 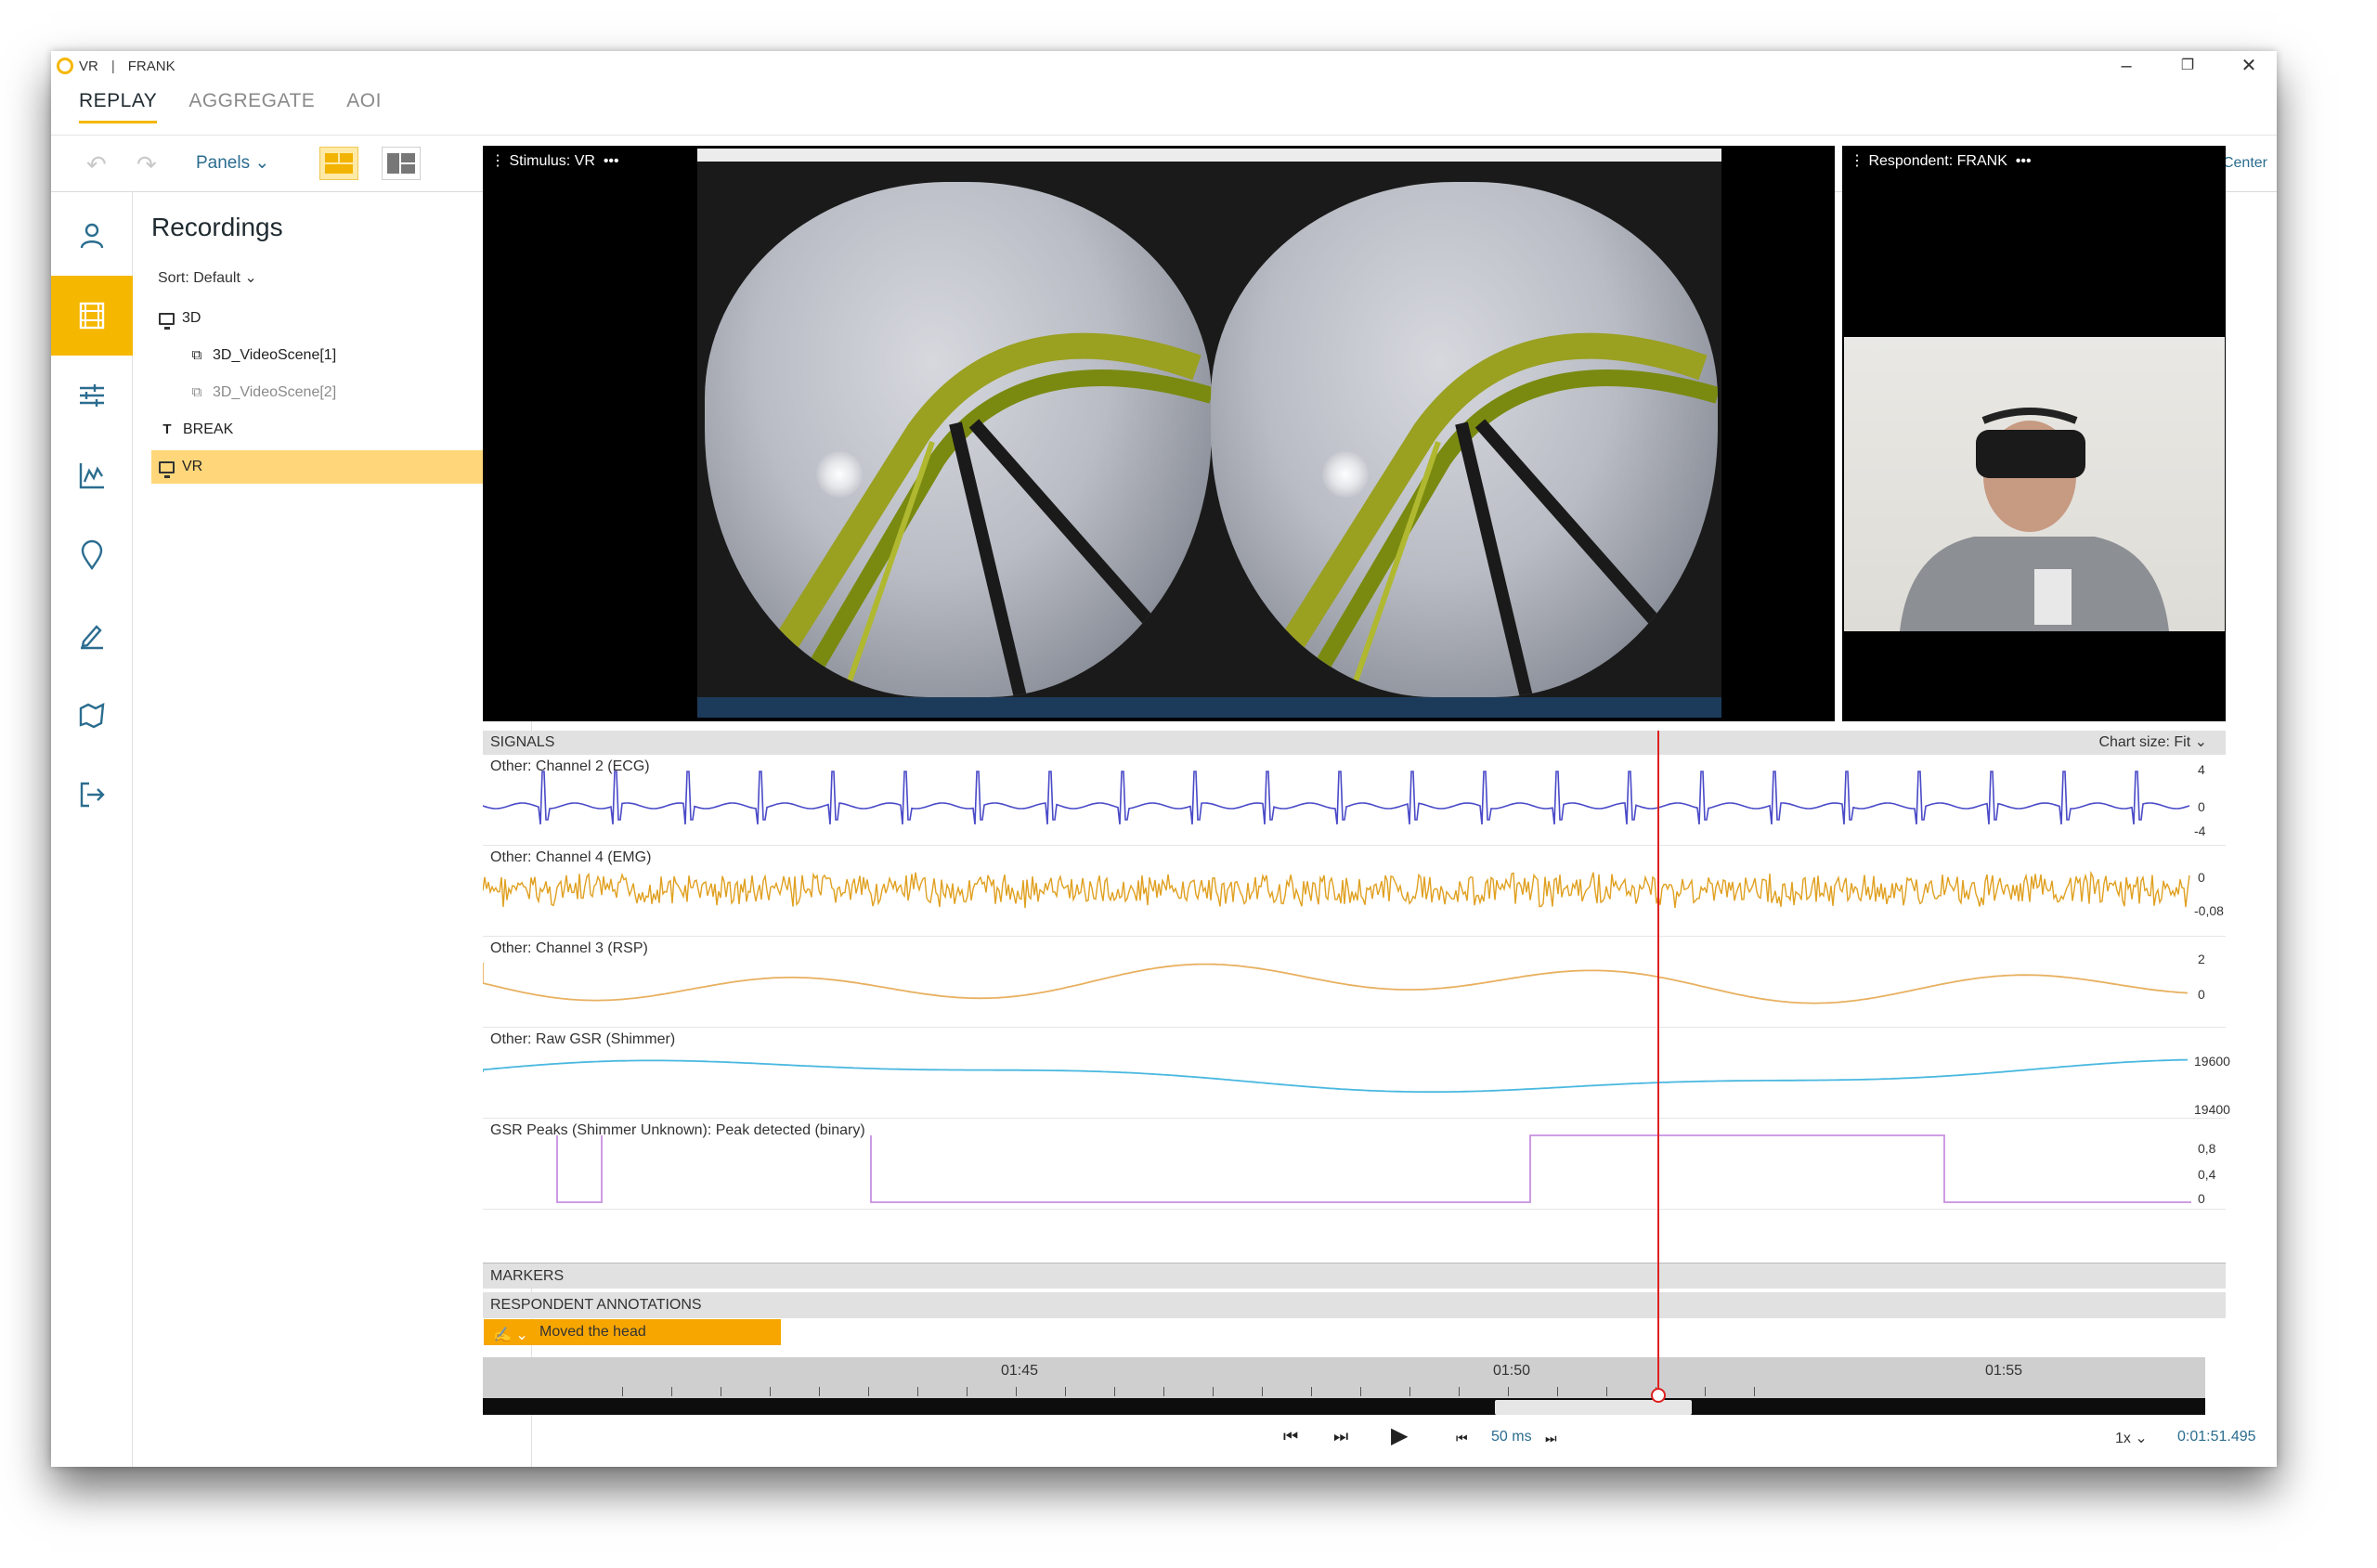 What do you see at coordinates (251, 104) in the screenshot?
I see `tab-aggregate: AGGREGATE` at bounding box center [251, 104].